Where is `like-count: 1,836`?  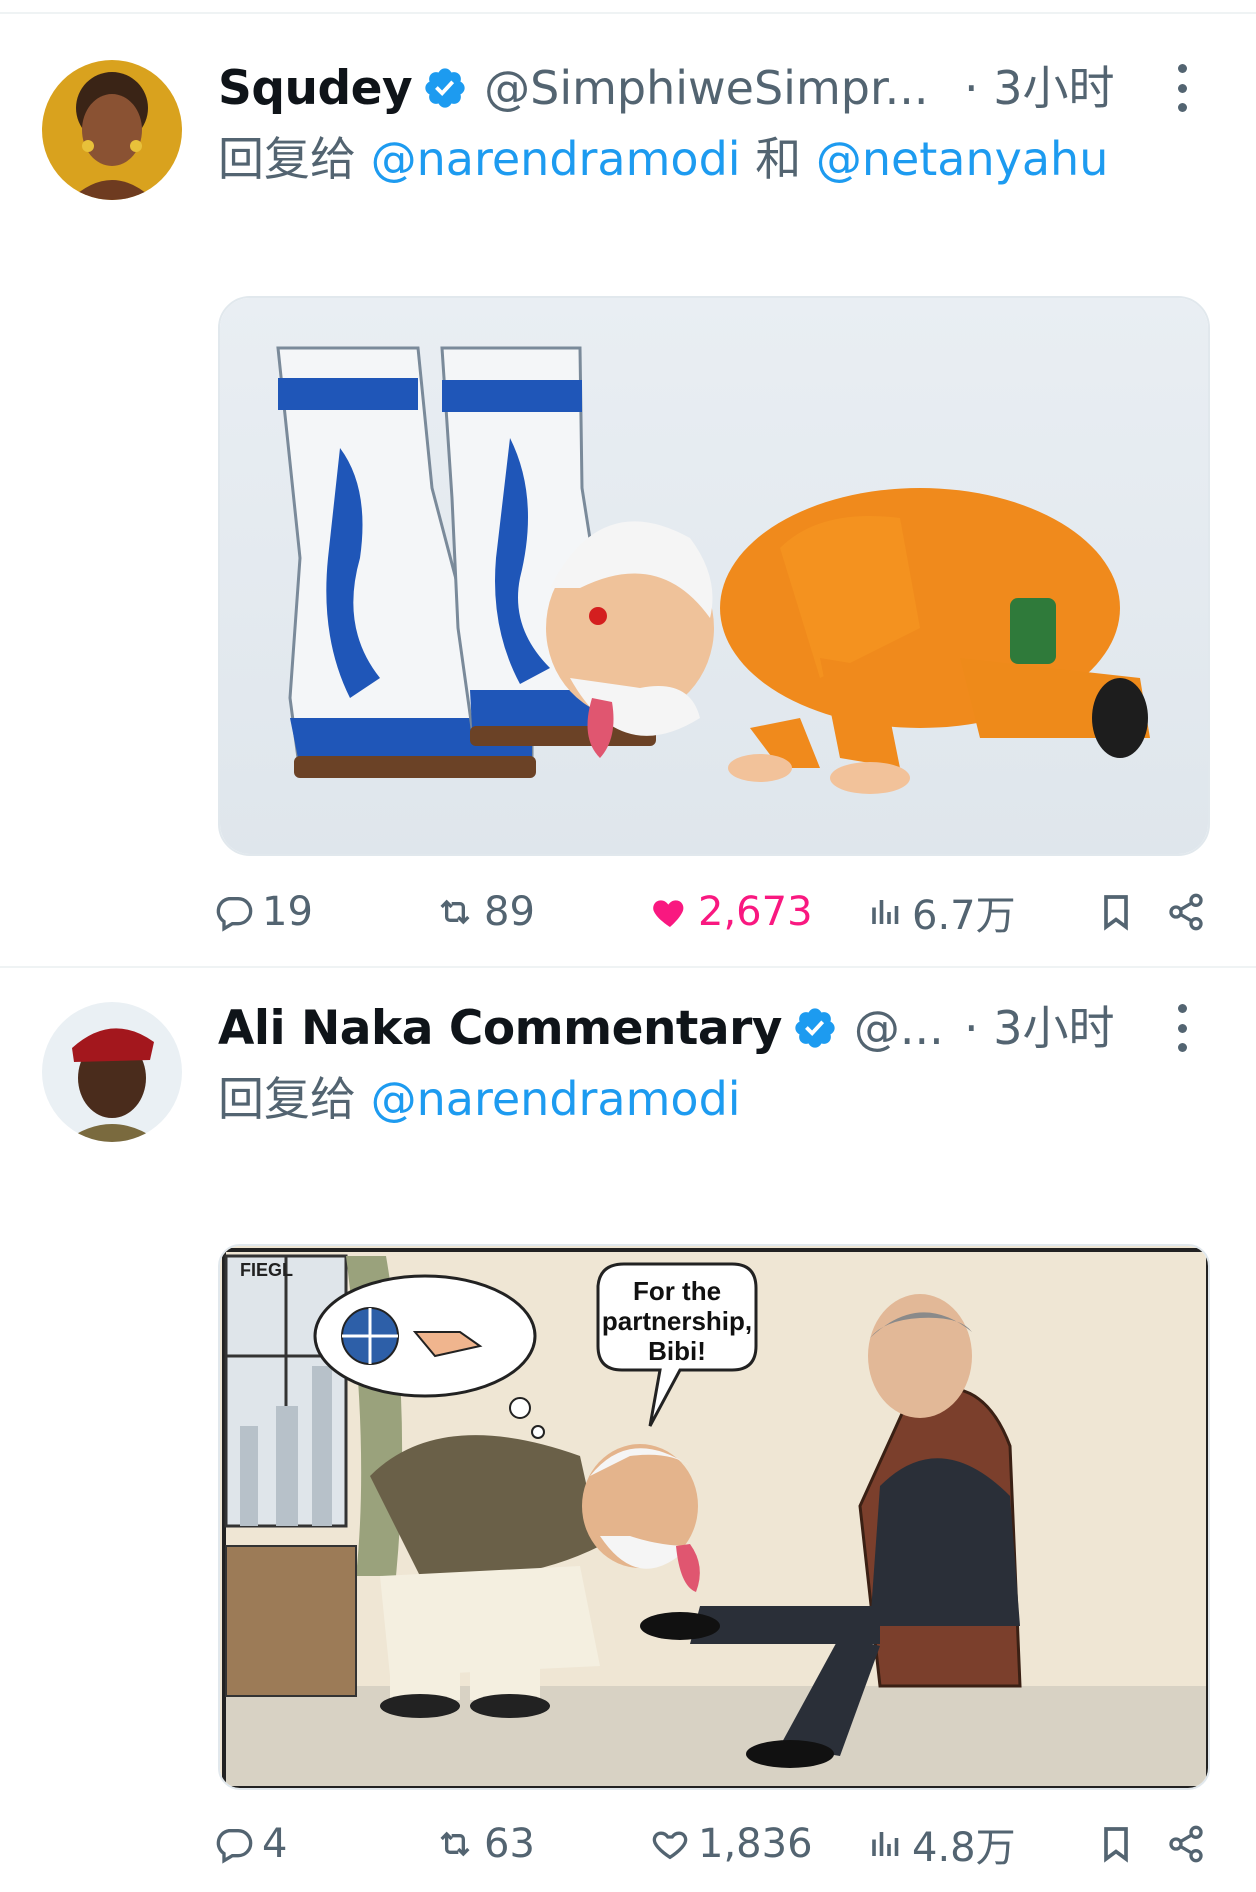
like-count: 1,836 is located at coordinates (755, 1844).